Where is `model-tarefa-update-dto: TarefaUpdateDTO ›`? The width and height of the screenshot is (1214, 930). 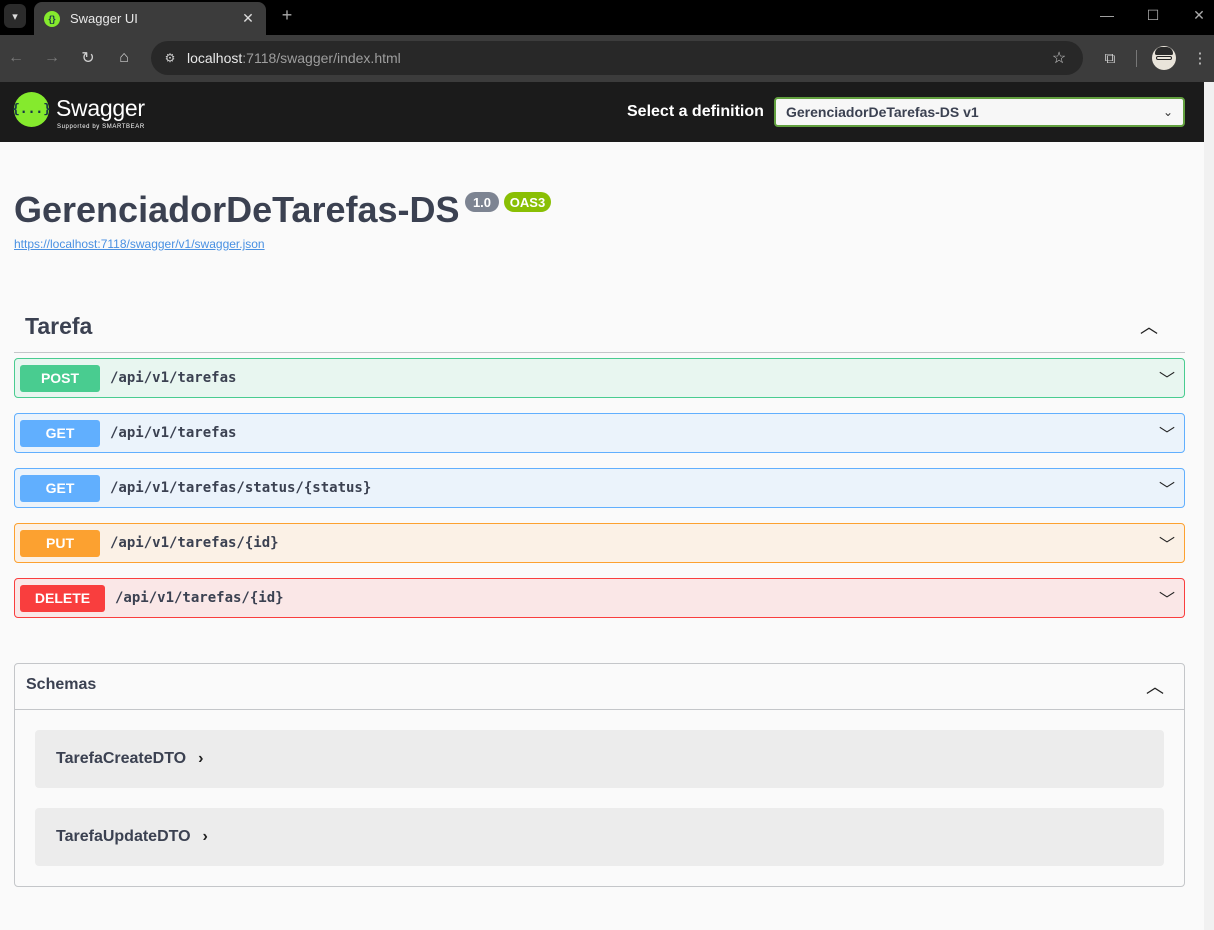 model-tarefa-update-dto: TarefaUpdateDTO › is located at coordinates (599, 837).